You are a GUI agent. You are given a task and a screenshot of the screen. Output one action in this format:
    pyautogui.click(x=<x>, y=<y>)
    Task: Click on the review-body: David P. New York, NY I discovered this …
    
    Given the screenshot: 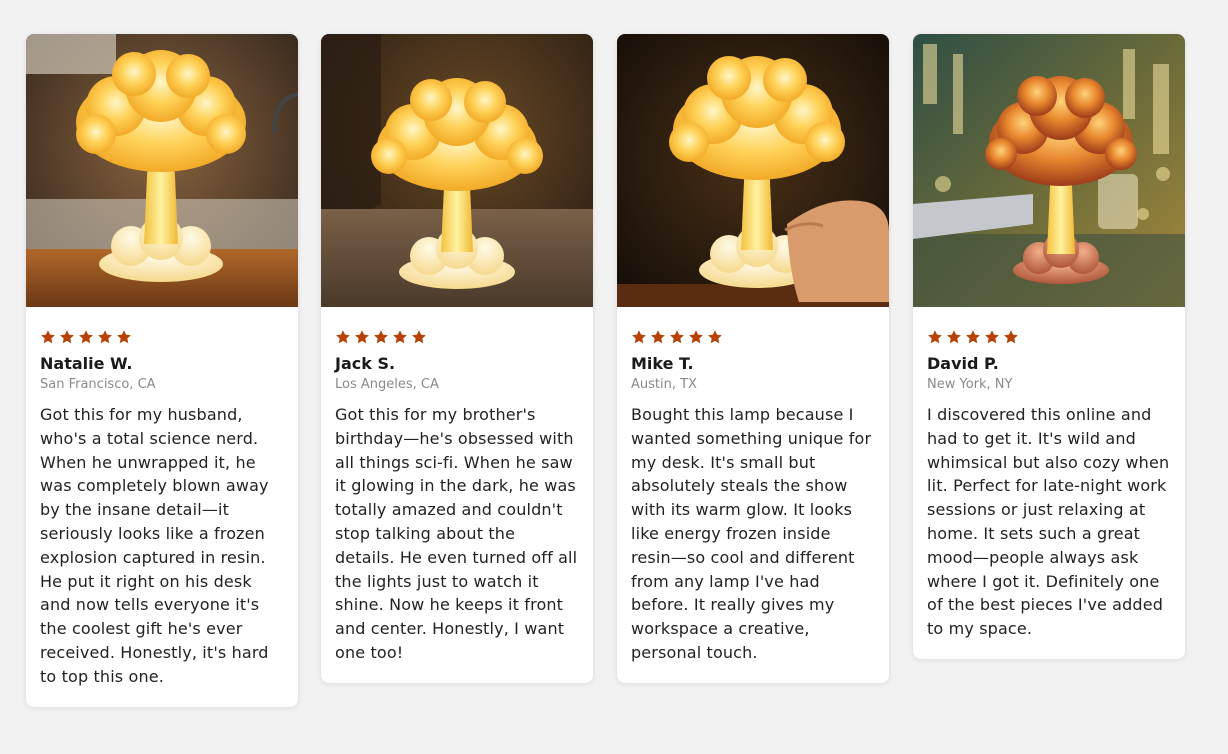 What is the action you would take?
    pyautogui.click(x=1049, y=483)
    